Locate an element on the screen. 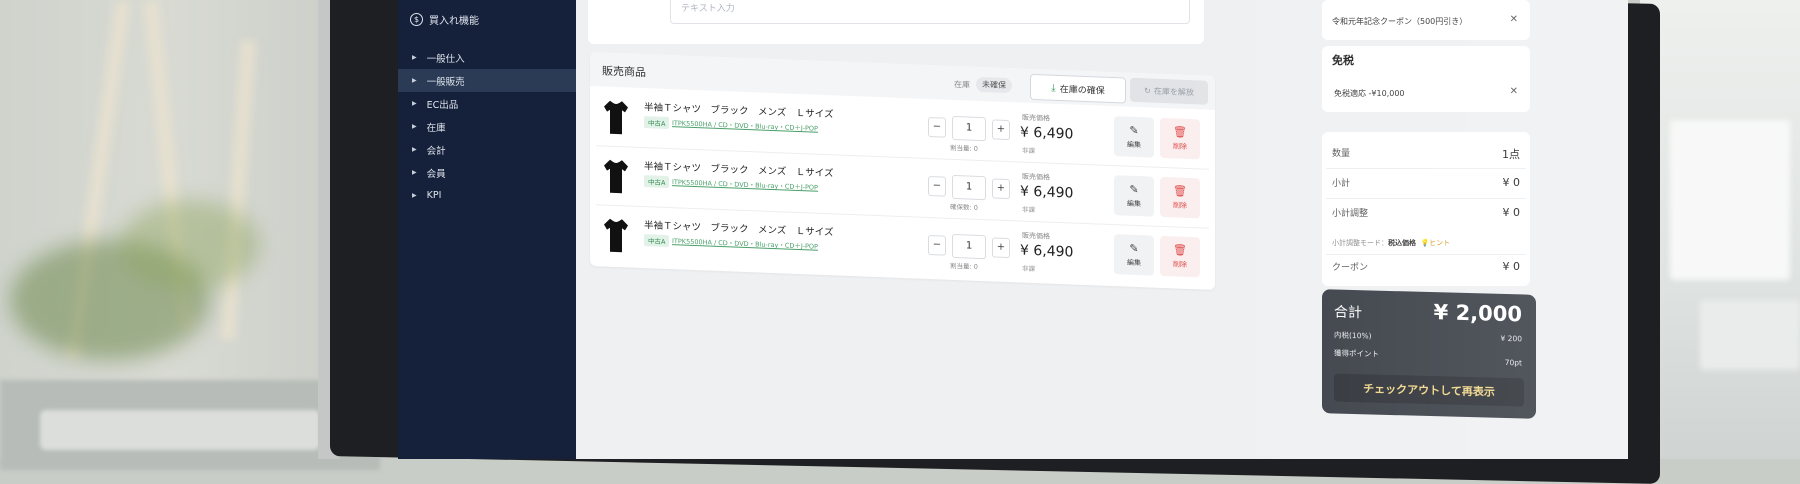 The height and width of the screenshot is (484, 1800). coupon-label: クーポン is located at coordinates (1350, 268).